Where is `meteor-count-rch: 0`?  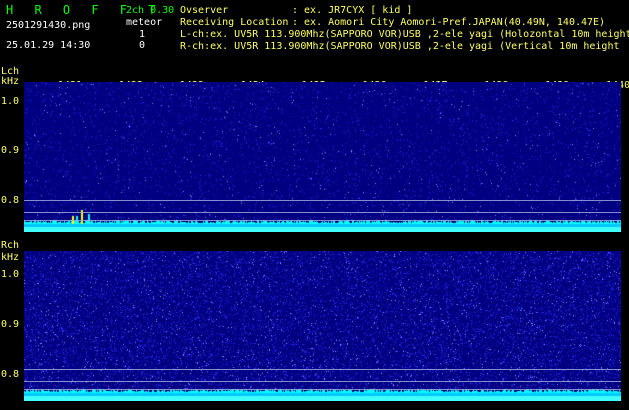
meteor-count-rch: 0 is located at coordinates (142, 45).